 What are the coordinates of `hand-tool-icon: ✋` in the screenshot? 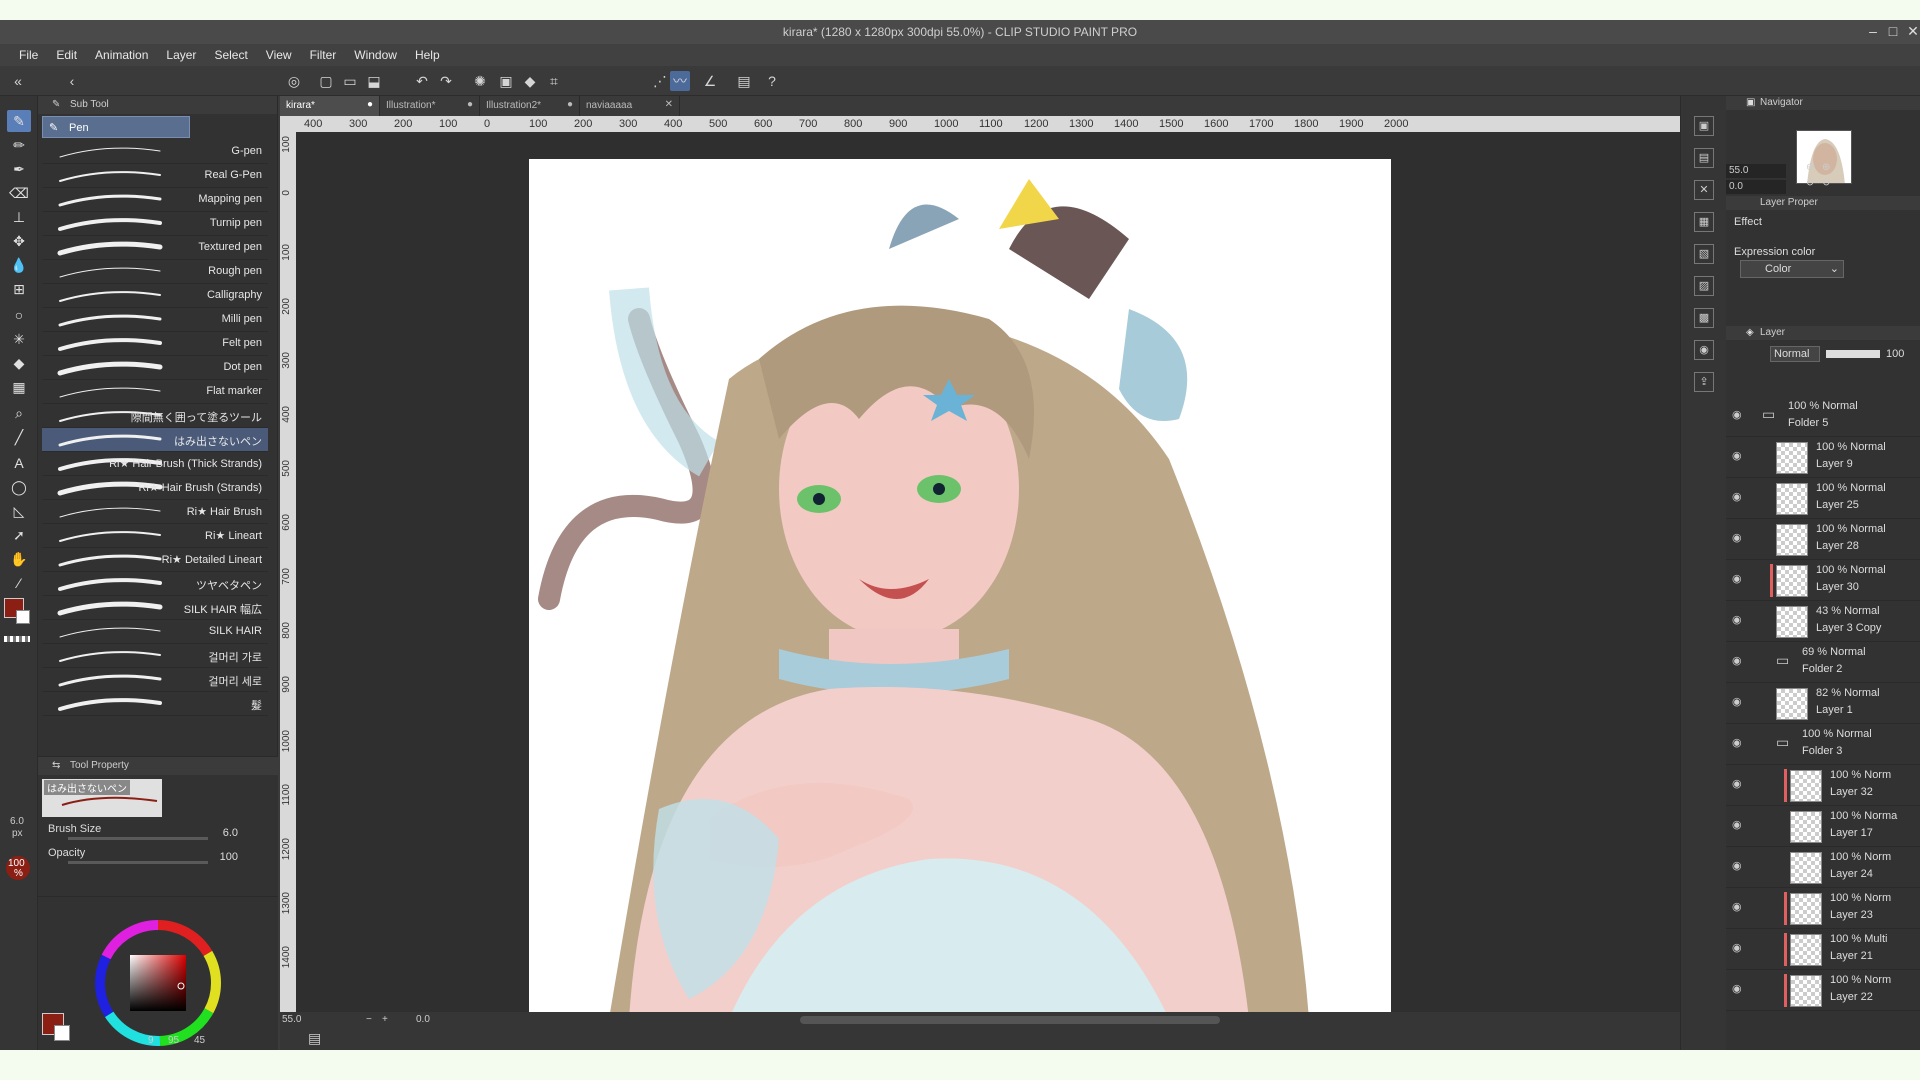 It's located at (19, 559).